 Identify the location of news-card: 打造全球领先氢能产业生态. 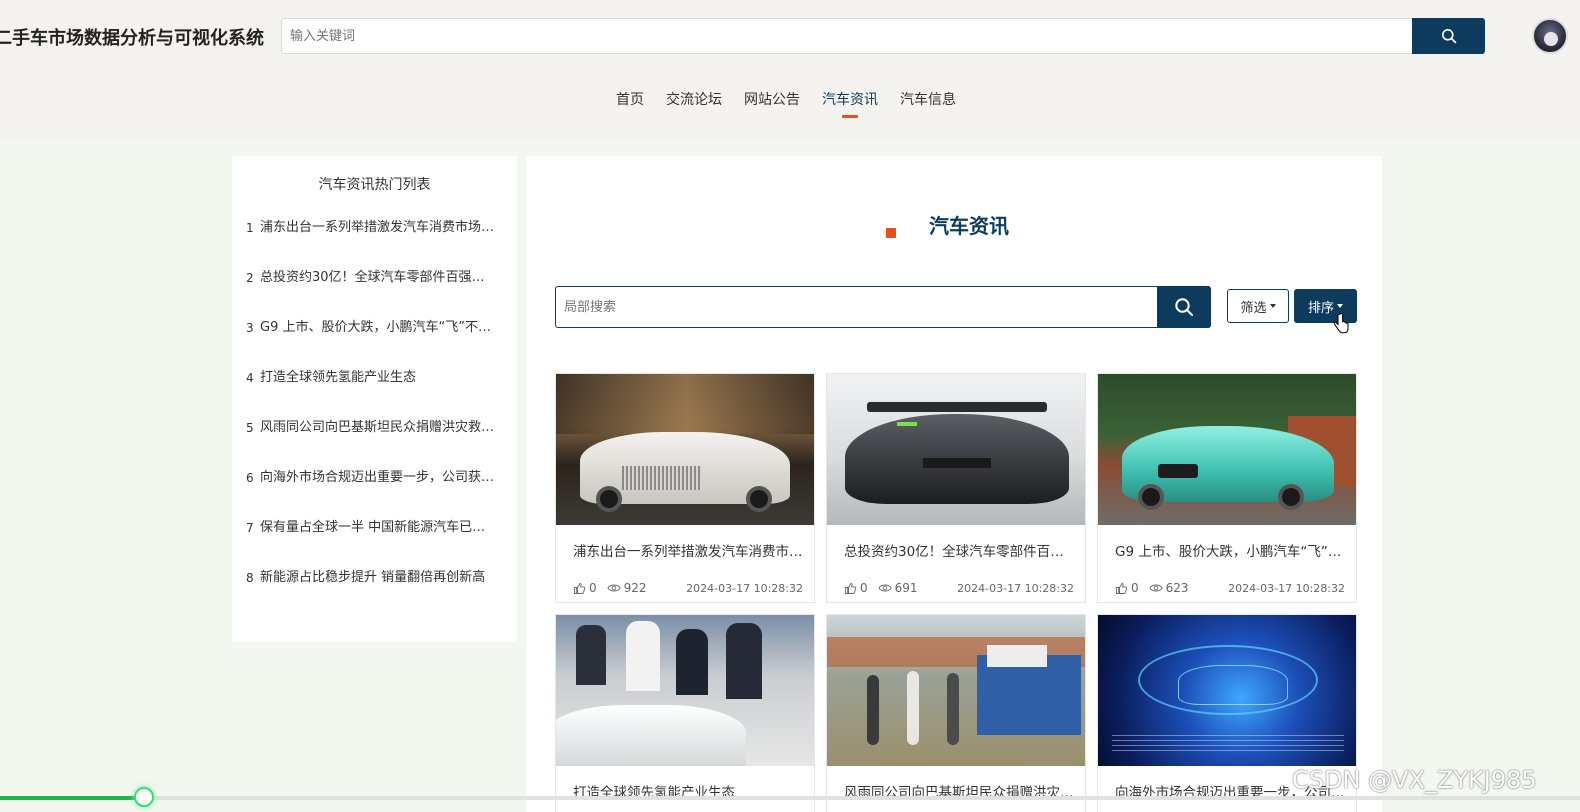
(685, 713).